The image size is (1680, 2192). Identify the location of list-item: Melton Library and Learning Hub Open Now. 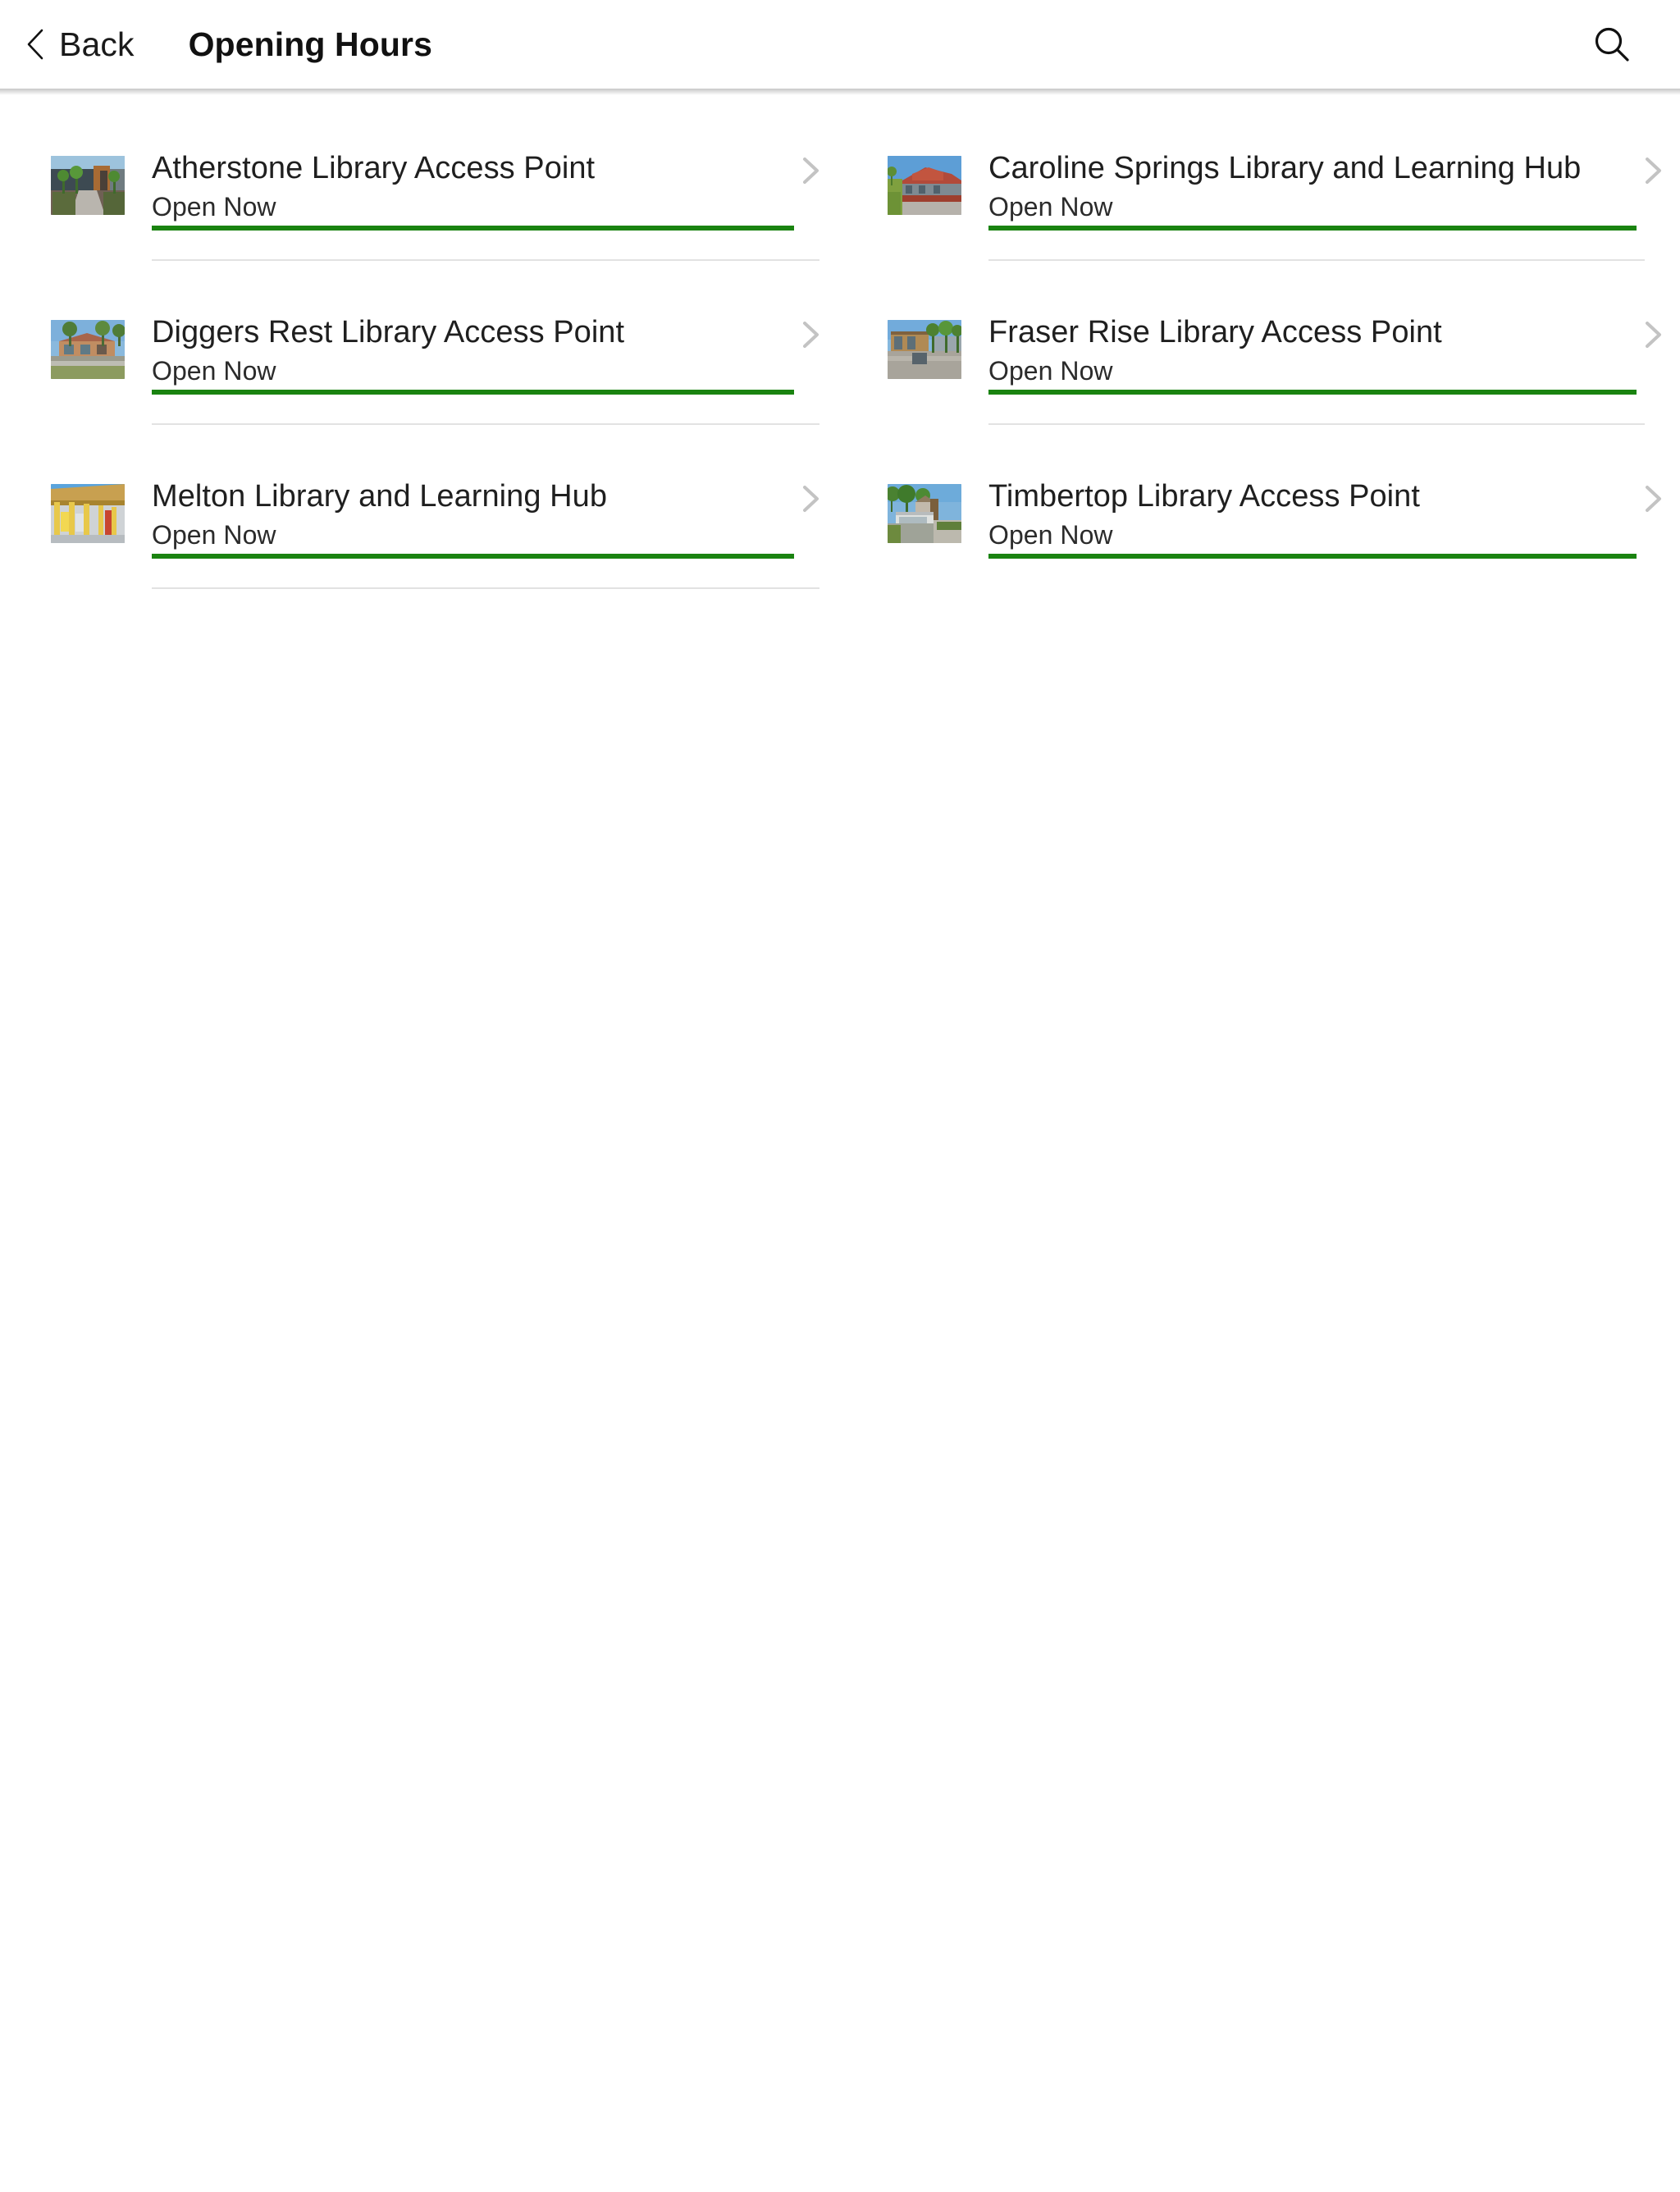
(419, 559).